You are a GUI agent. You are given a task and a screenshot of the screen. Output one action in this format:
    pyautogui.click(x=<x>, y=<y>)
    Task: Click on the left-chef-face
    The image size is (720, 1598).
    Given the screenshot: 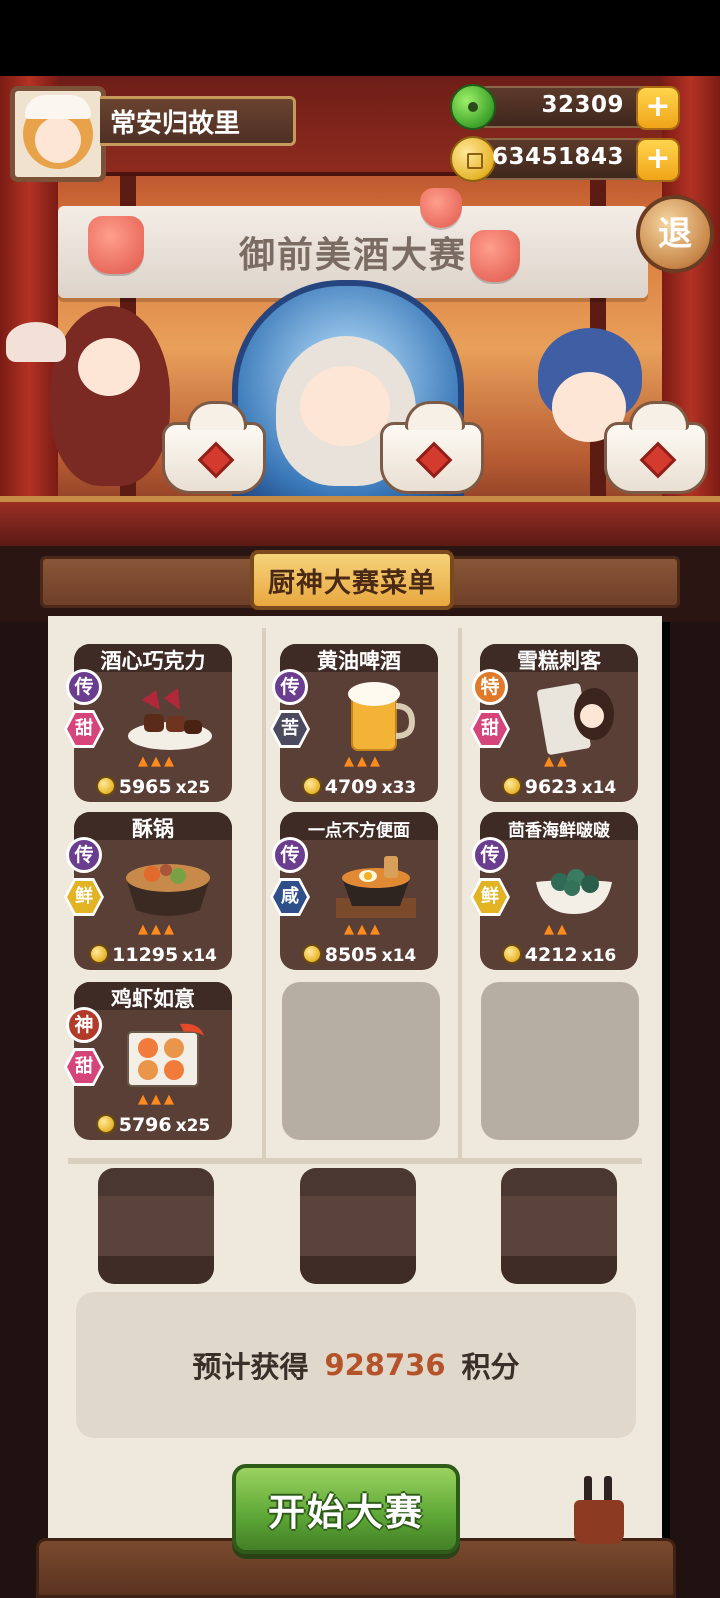 What is the action you would take?
    pyautogui.click(x=109, y=367)
    